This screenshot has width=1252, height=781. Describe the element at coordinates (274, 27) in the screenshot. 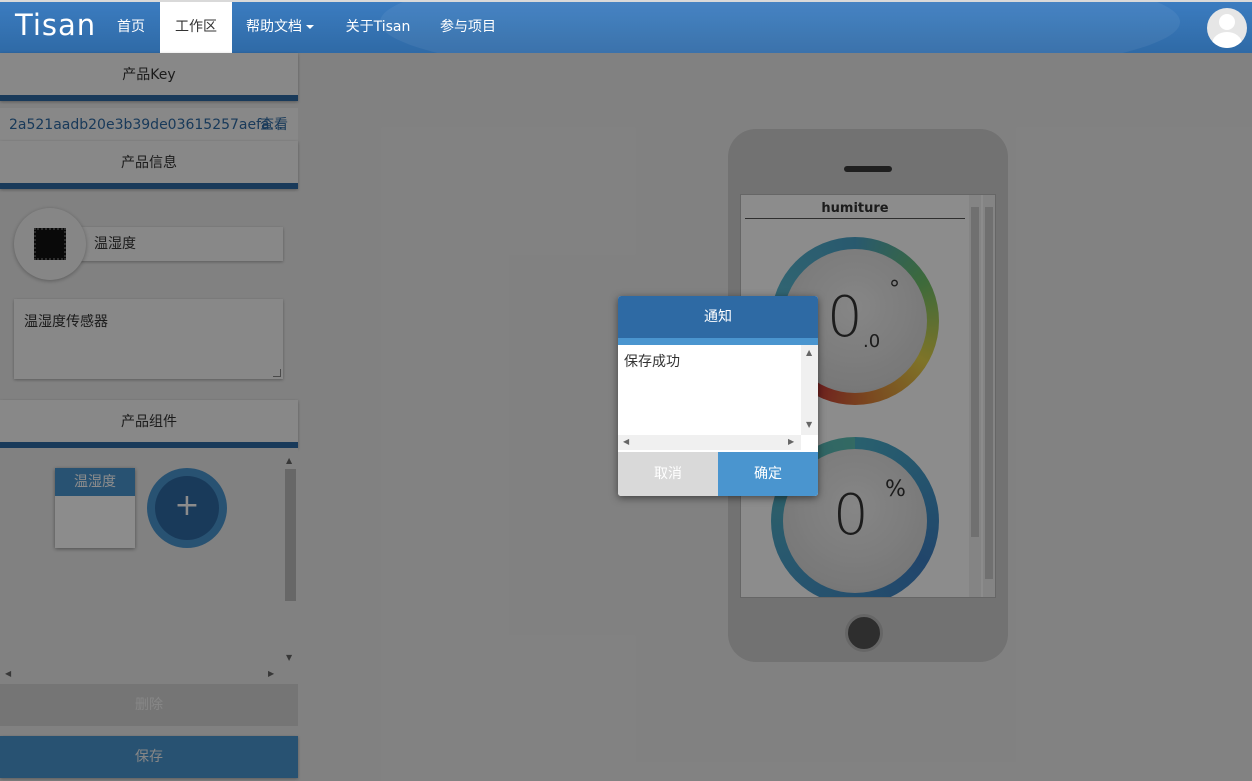

I see `nav-item-help-docs-label: 帮助文档` at that location.